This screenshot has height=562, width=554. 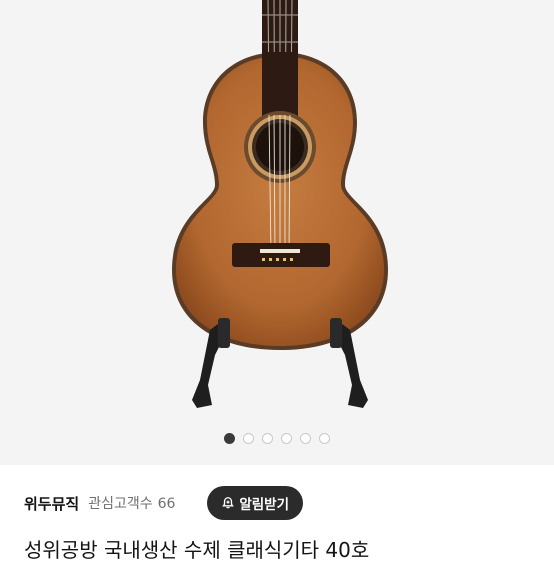 I want to click on carousel-indicator, so click(x=277, y=440).